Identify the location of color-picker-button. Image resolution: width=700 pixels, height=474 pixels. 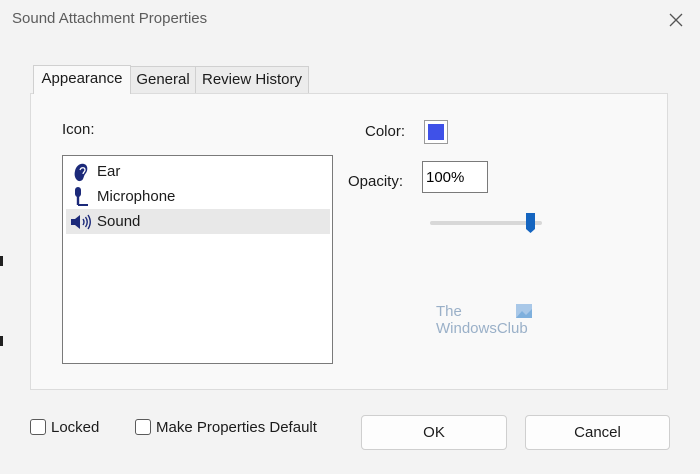
(436, 132).